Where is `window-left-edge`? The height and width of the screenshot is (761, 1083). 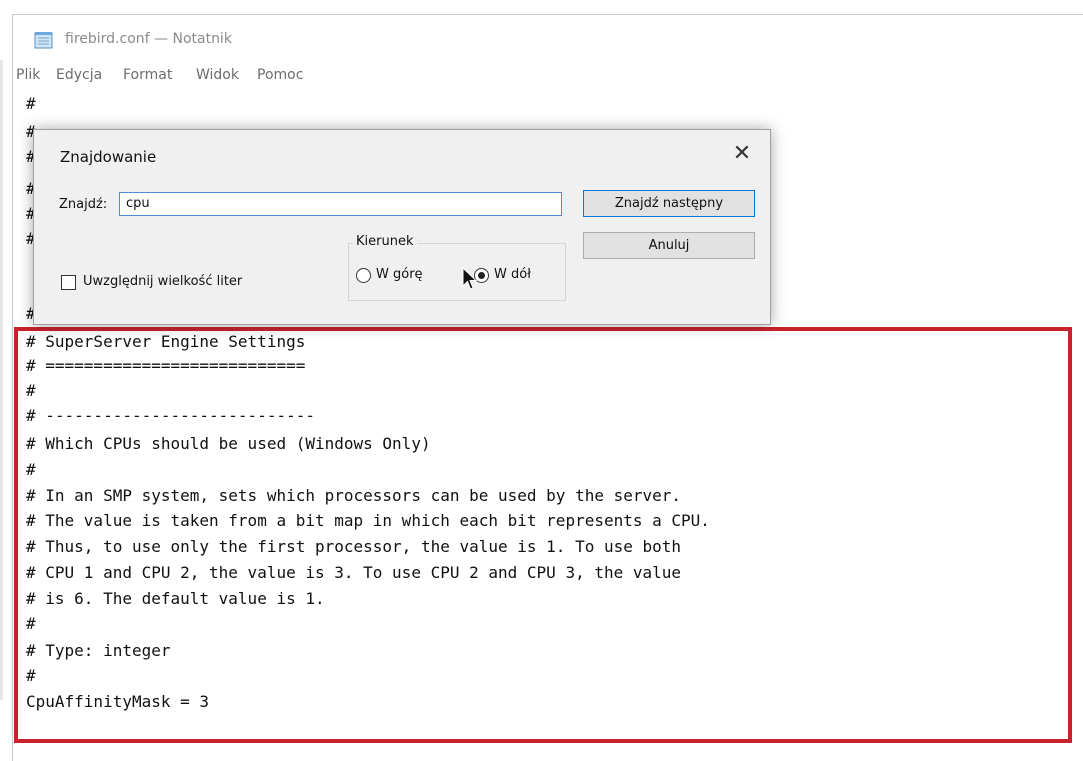 window-left-edge is located at coordinates (1, 380).